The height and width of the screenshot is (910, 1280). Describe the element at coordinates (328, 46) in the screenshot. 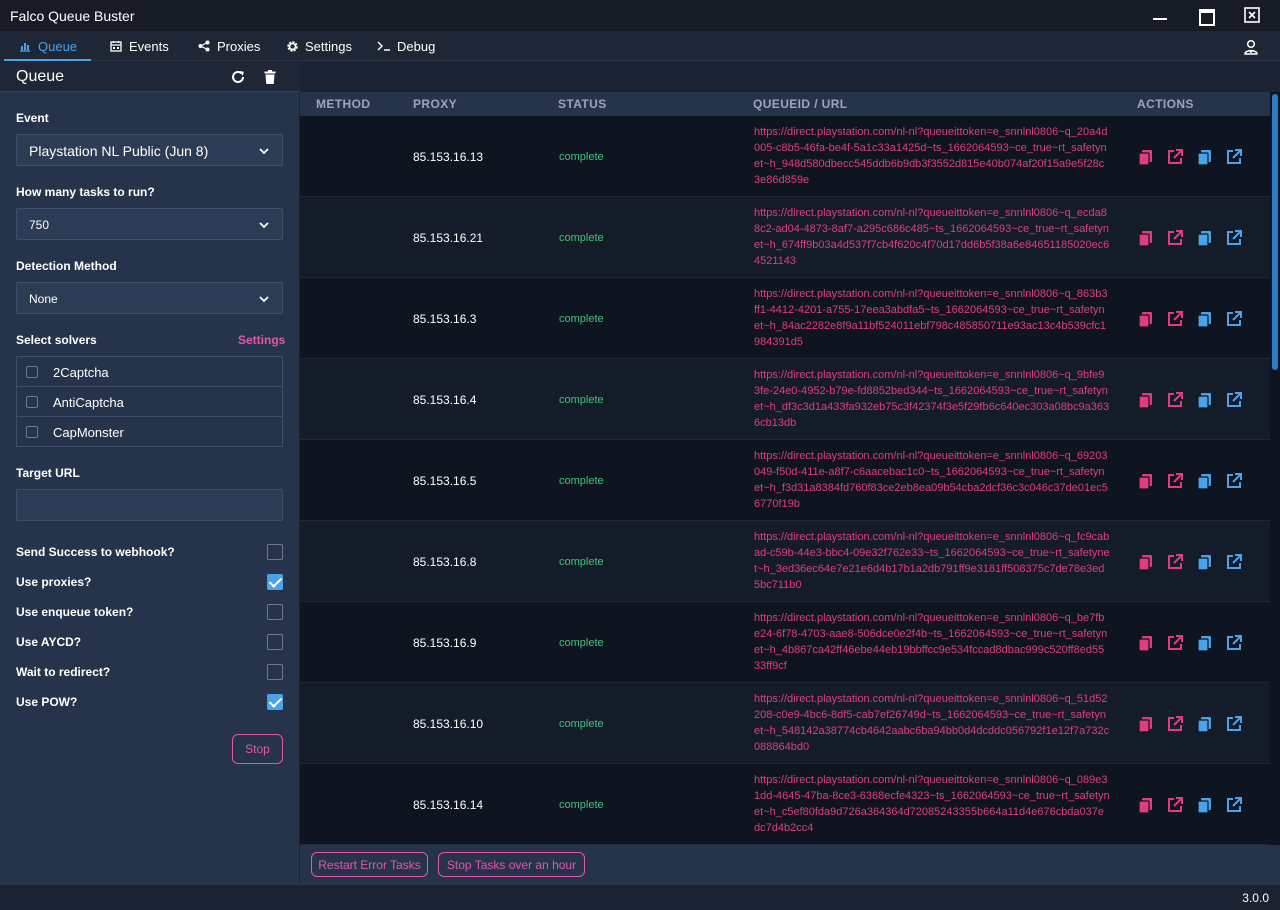

I see `tab-settings-label: Settings` at that location.